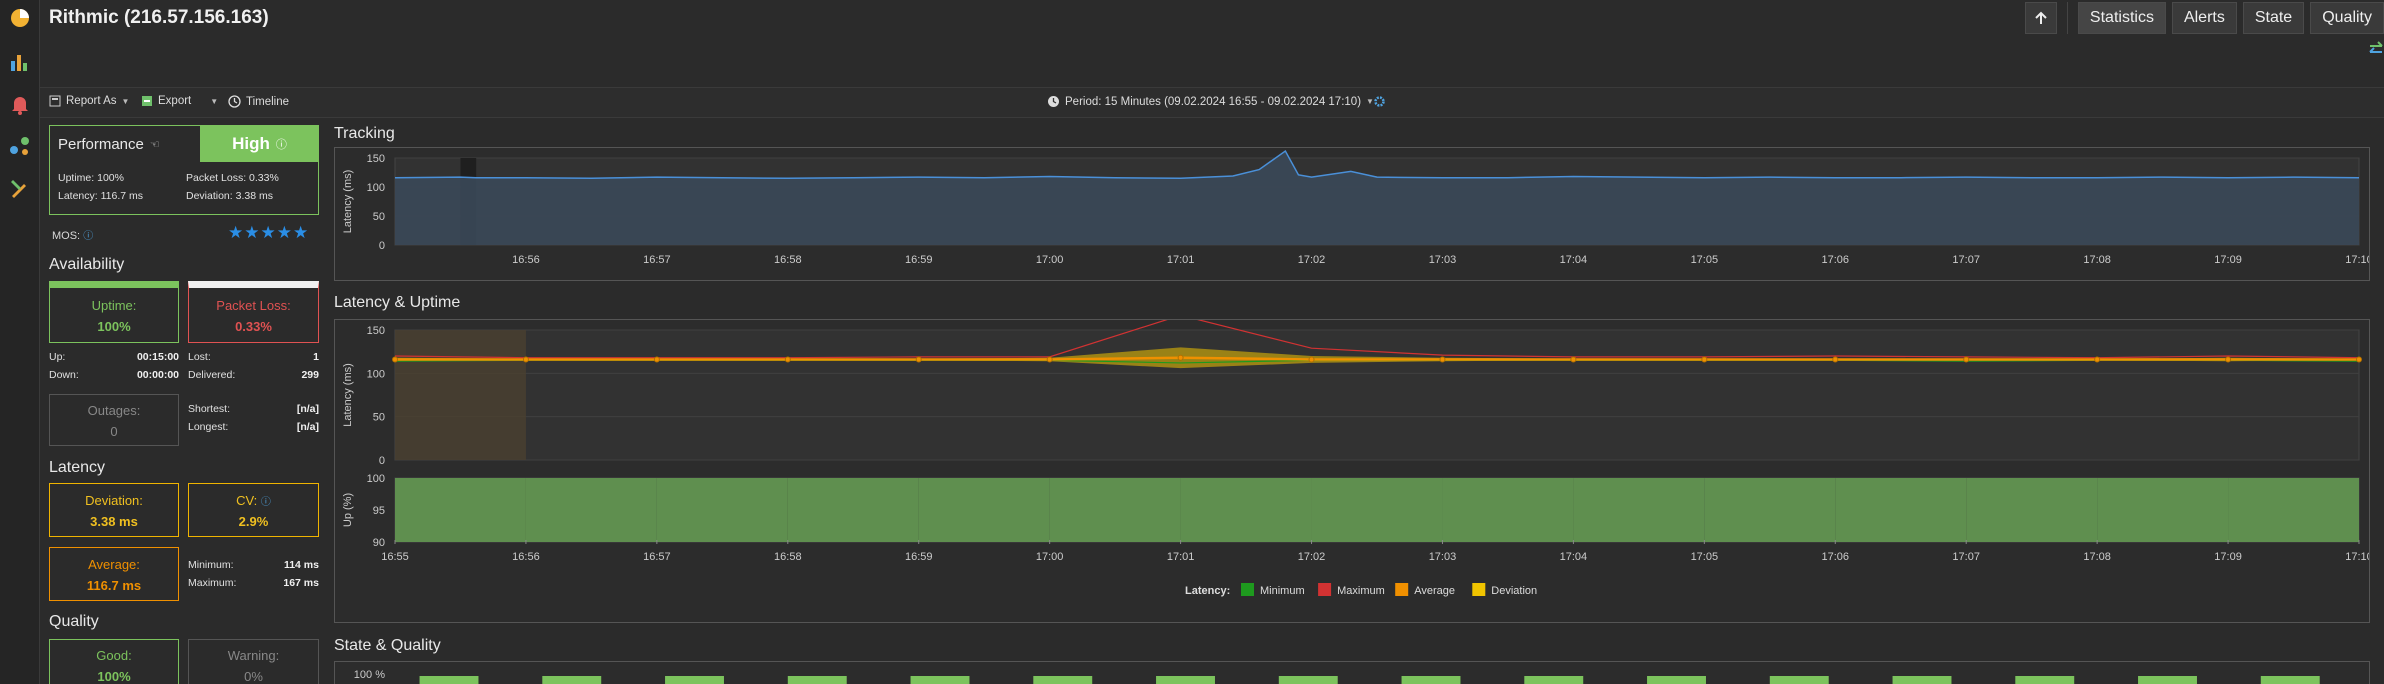 The image size is (2384, 684). Describe the element at coordinates (114, 574) in the screenshot. I see `average-tile: Average: 116.7 ms` at that location.